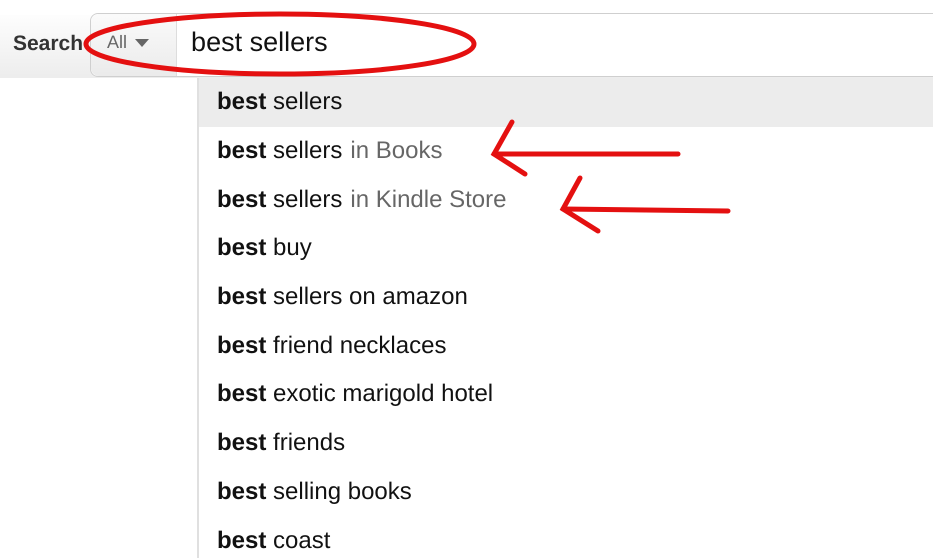 This screenshot has width=933, height=558. Describe the element at coordinates (511, 44) in the screenshot. I see `search-field: All best sellers` at that location.